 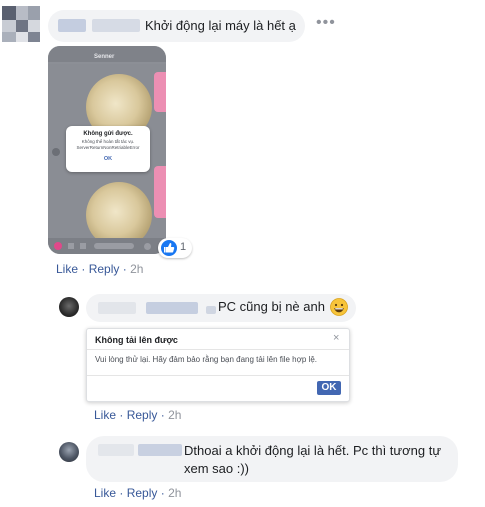 I want to click on reply2-time: 2h, so click(x=174, y=493).